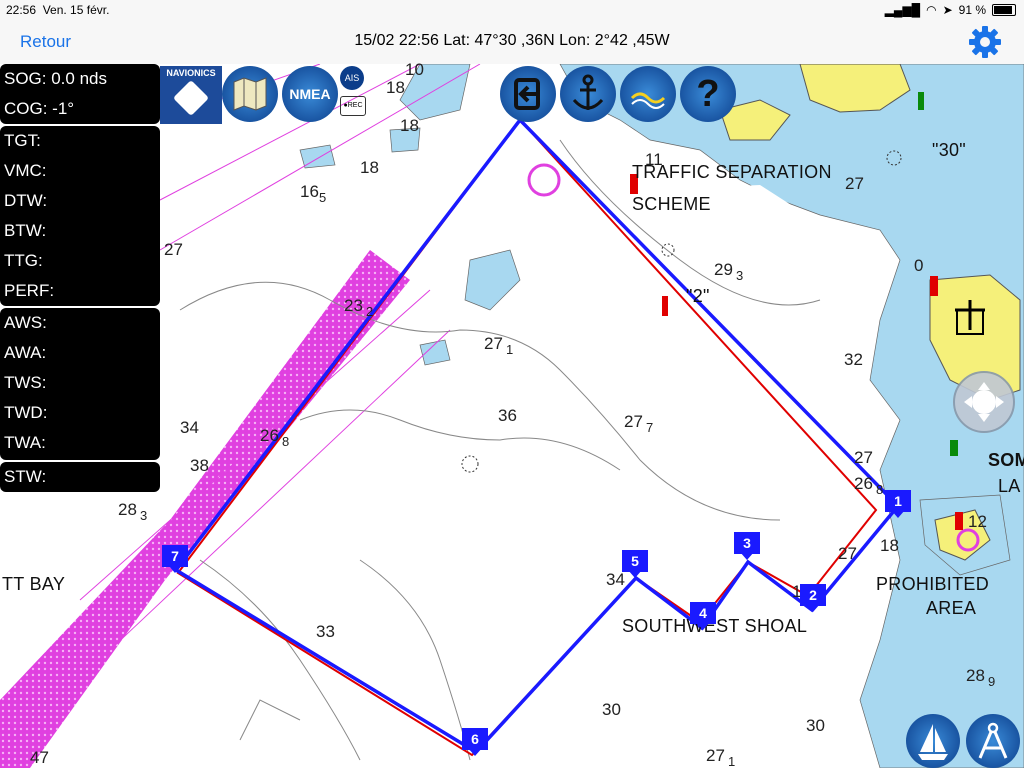  Describe the element at coordinates (25, 170) in the screenshot. I see `vmc-readout: VMC:` at that location.